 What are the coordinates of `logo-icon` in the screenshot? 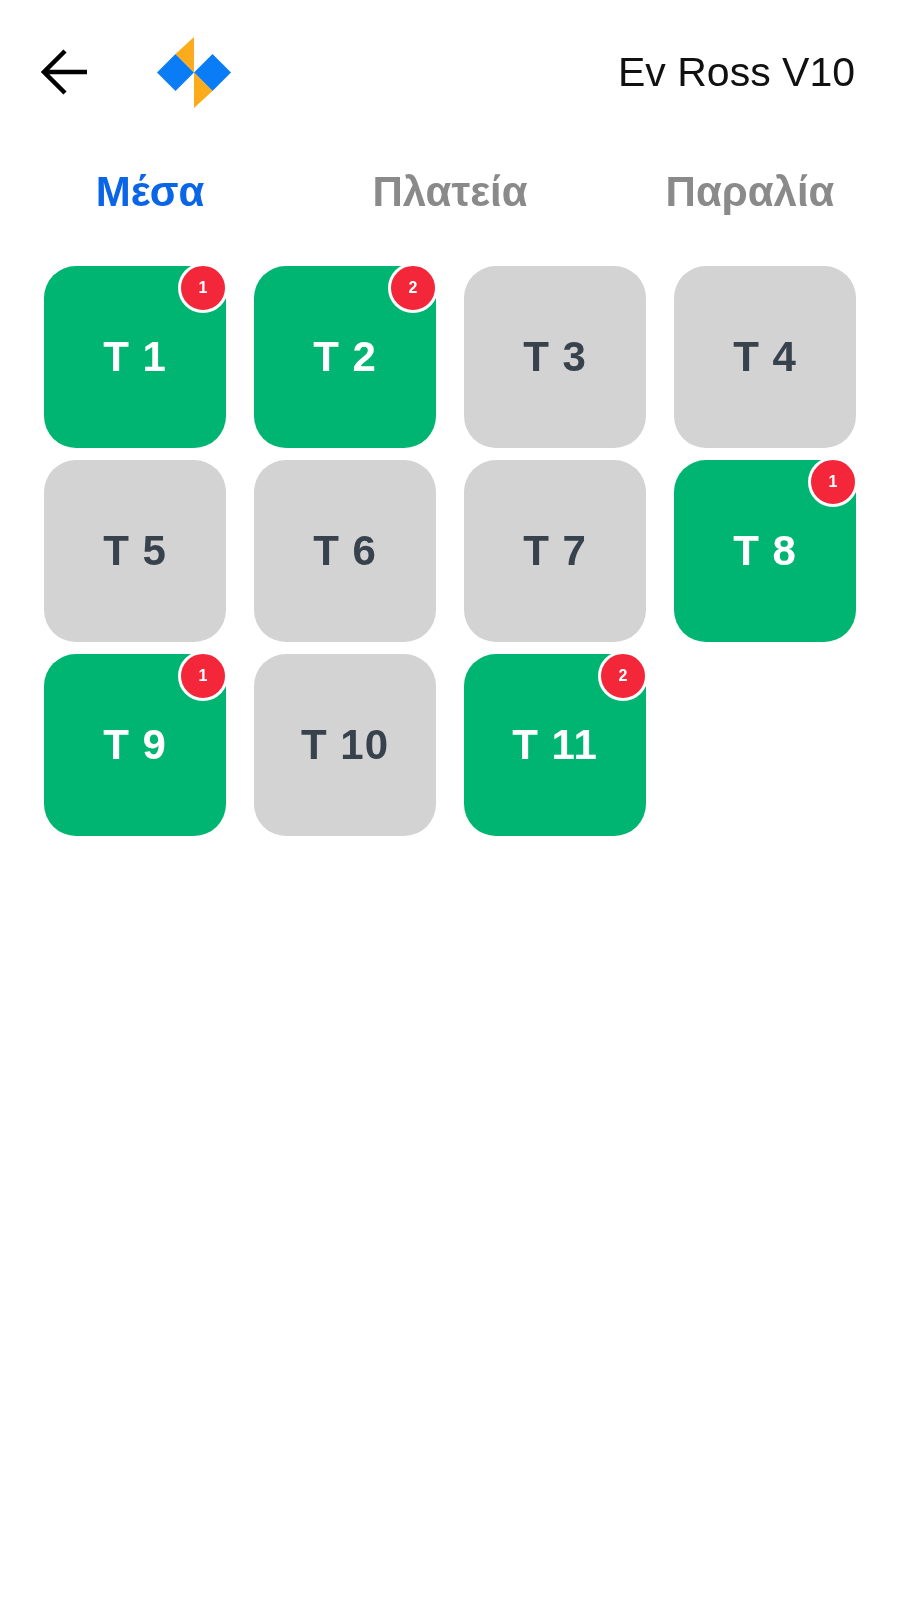 It's located at (194, 72).